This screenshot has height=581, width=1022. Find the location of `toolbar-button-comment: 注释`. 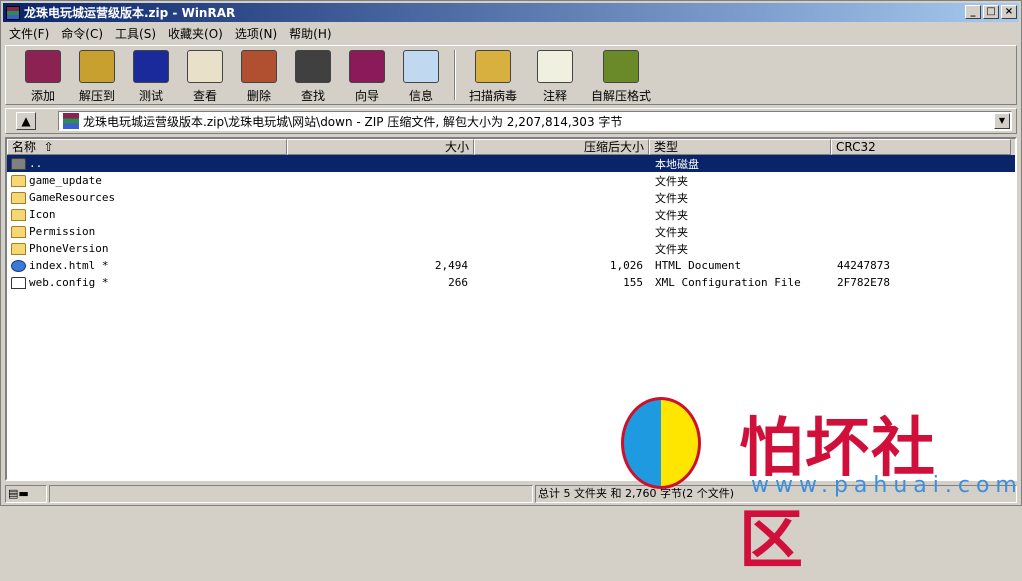

toolbar-button-comment: 注释 is located at coordinates (555, 75).